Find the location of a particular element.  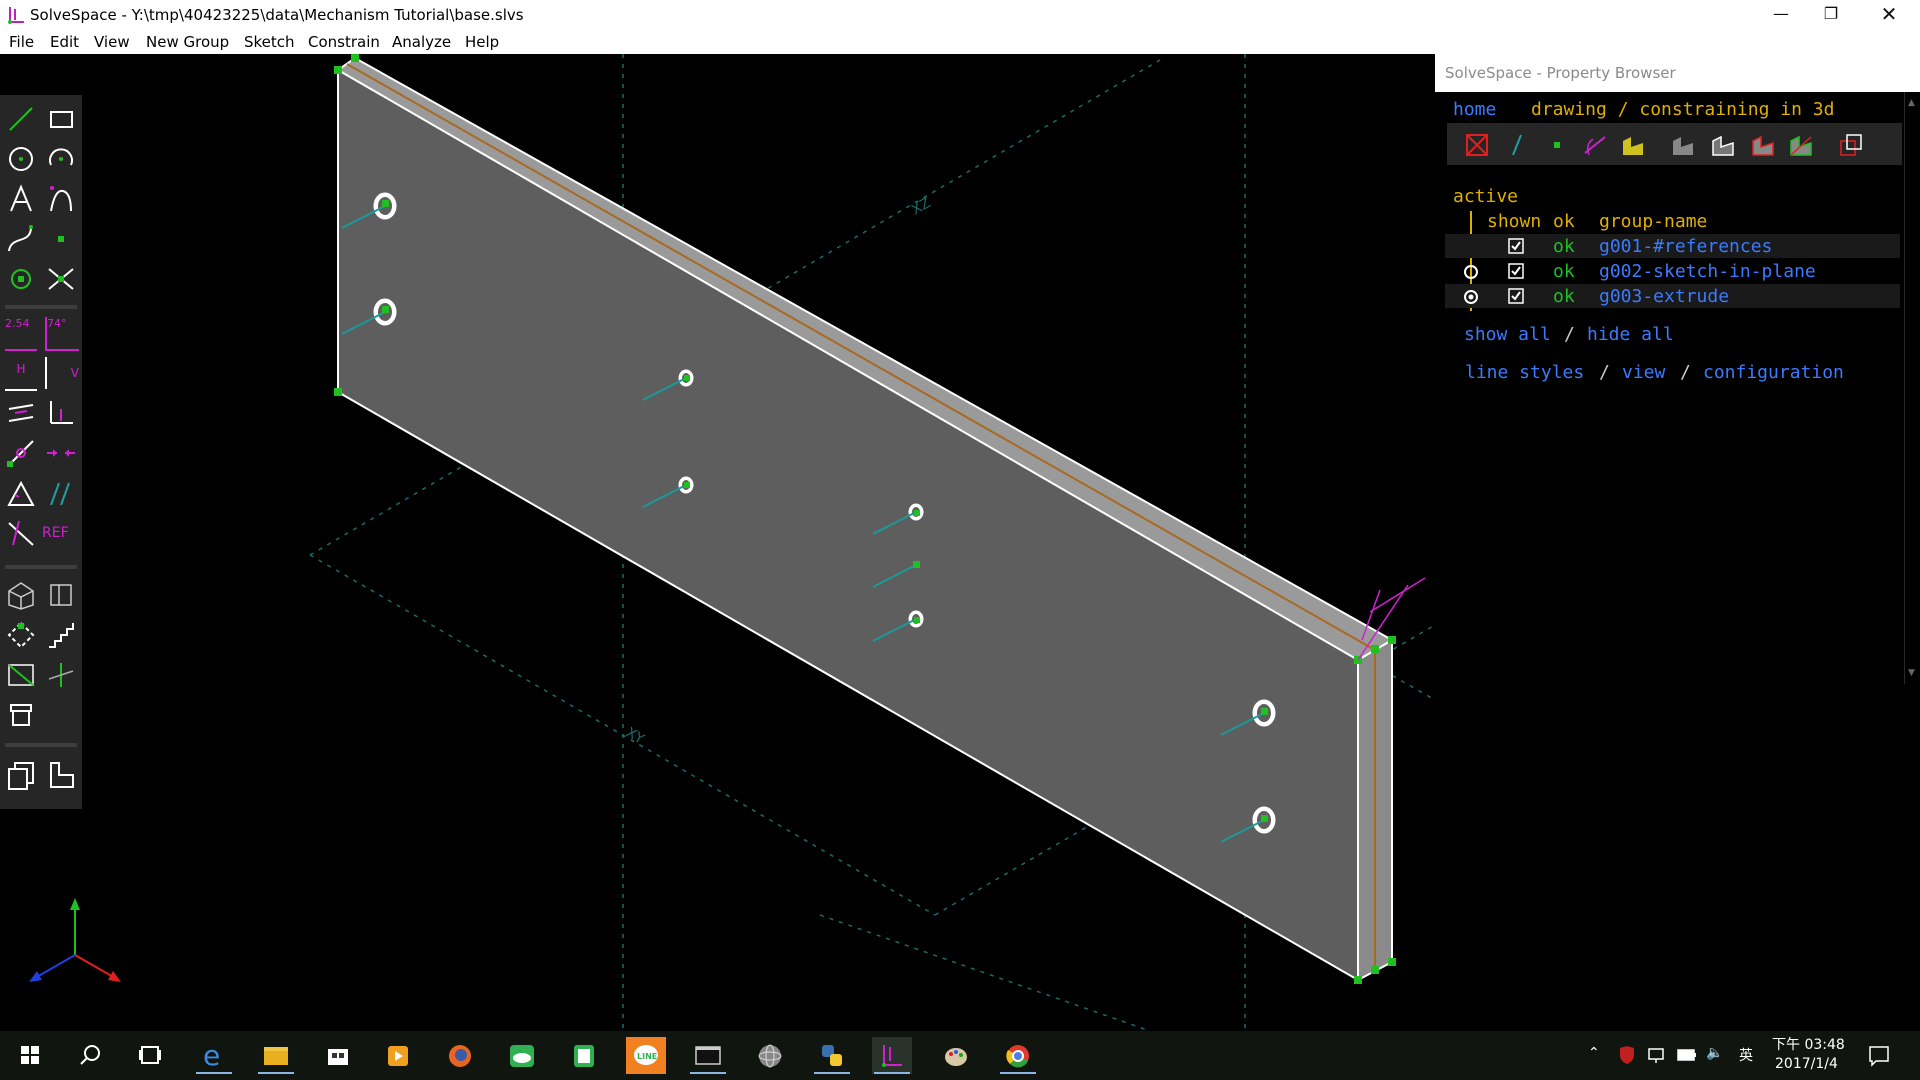

firefox-icon is located at coordinates (460, 1055).